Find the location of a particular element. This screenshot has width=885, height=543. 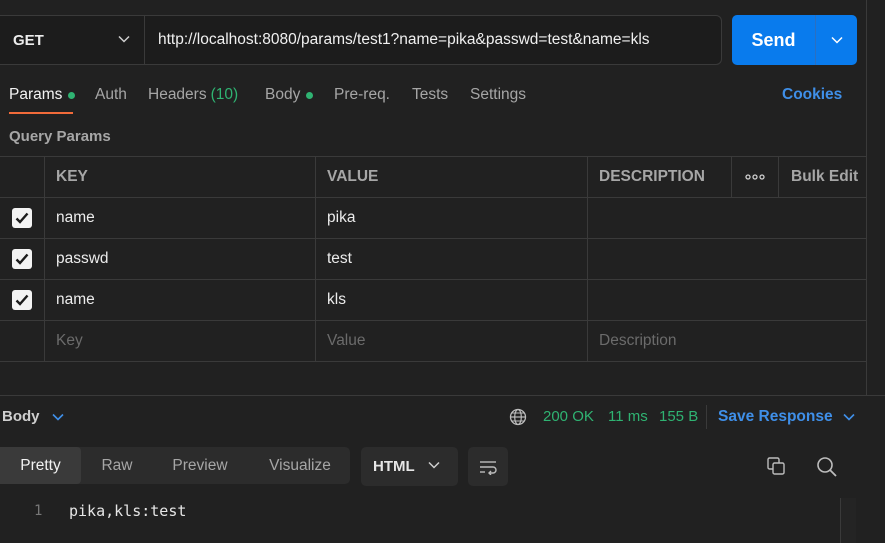

active-tab-underline is located at coordinates (41, 113).